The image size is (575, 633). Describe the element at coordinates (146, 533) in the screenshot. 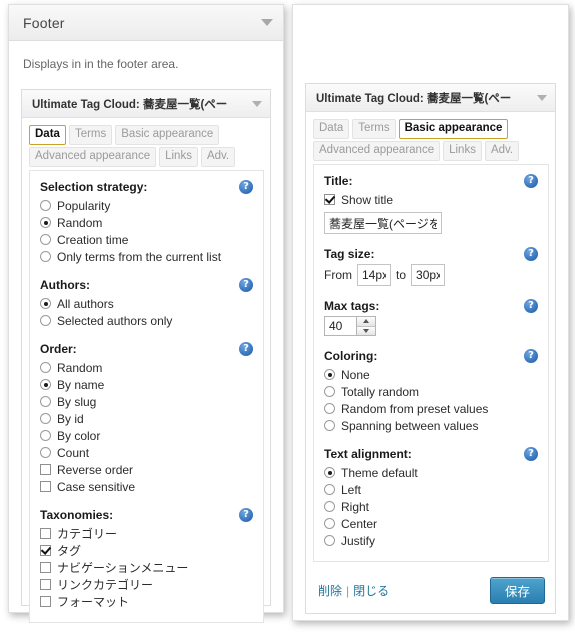

I see `option-row: カテゴリー` at that location.